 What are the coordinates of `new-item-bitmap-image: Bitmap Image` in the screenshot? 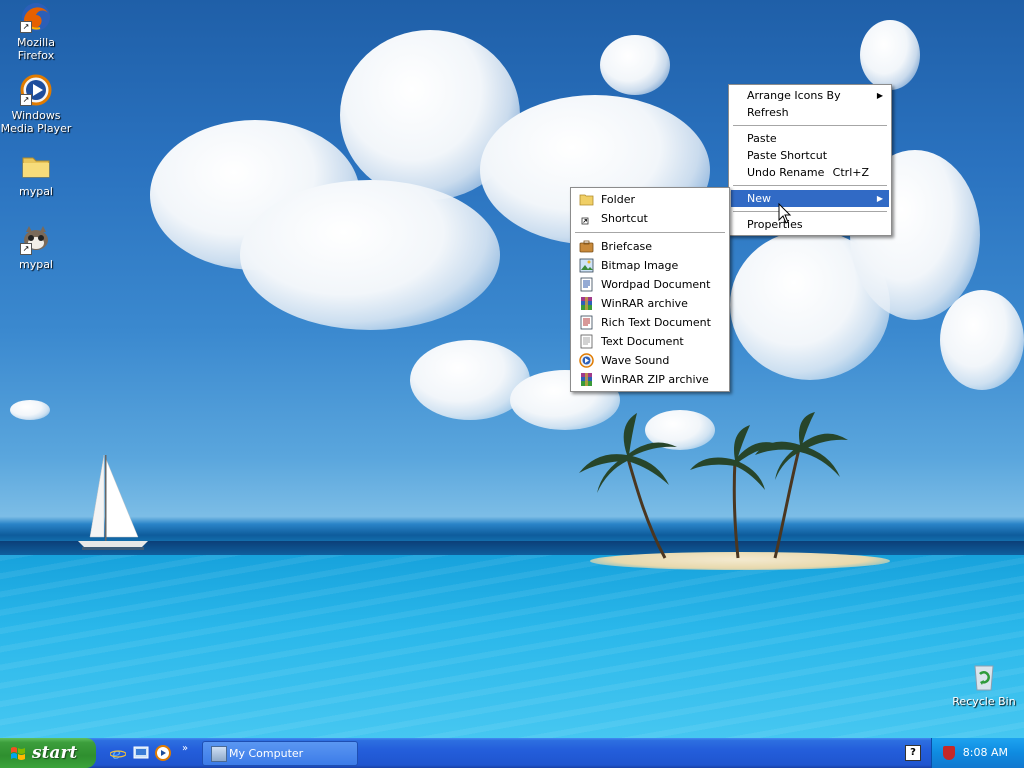 It's located at (650, 265).